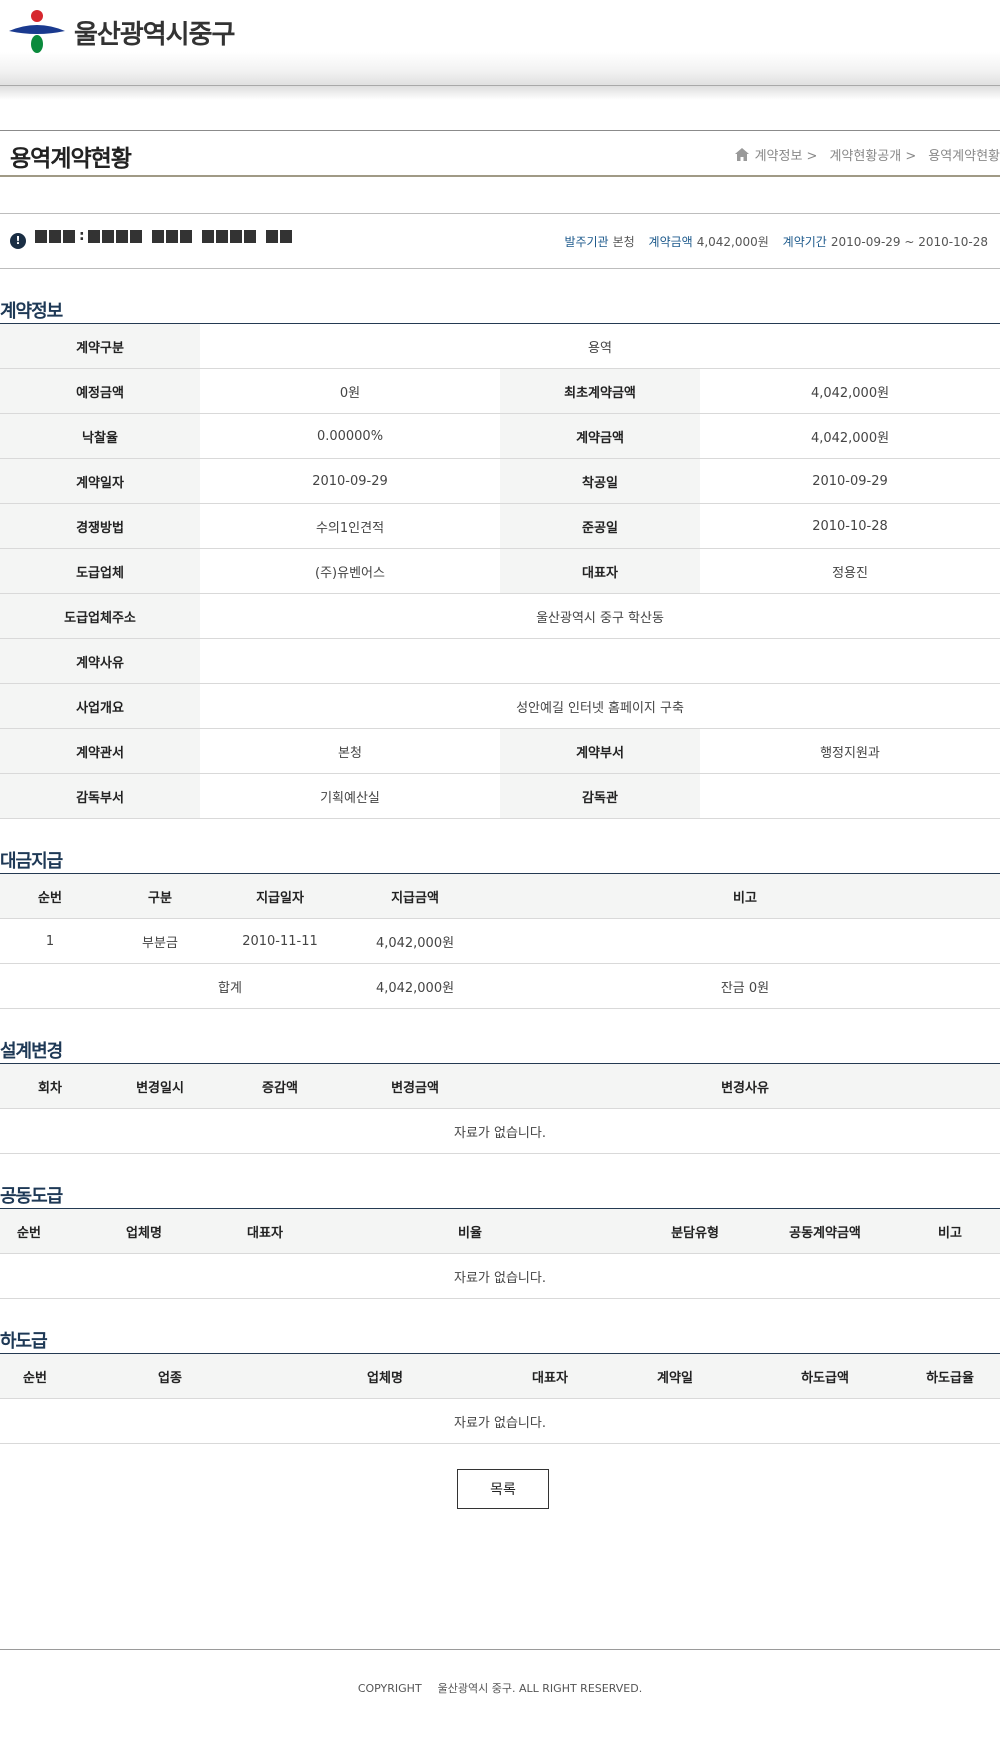 The image size is (1000, 1750). I want to click on design-change-table: 회차 변경일시 증감액 변경금액 변경사유 자료가 없습니다., so click(500, 1108).